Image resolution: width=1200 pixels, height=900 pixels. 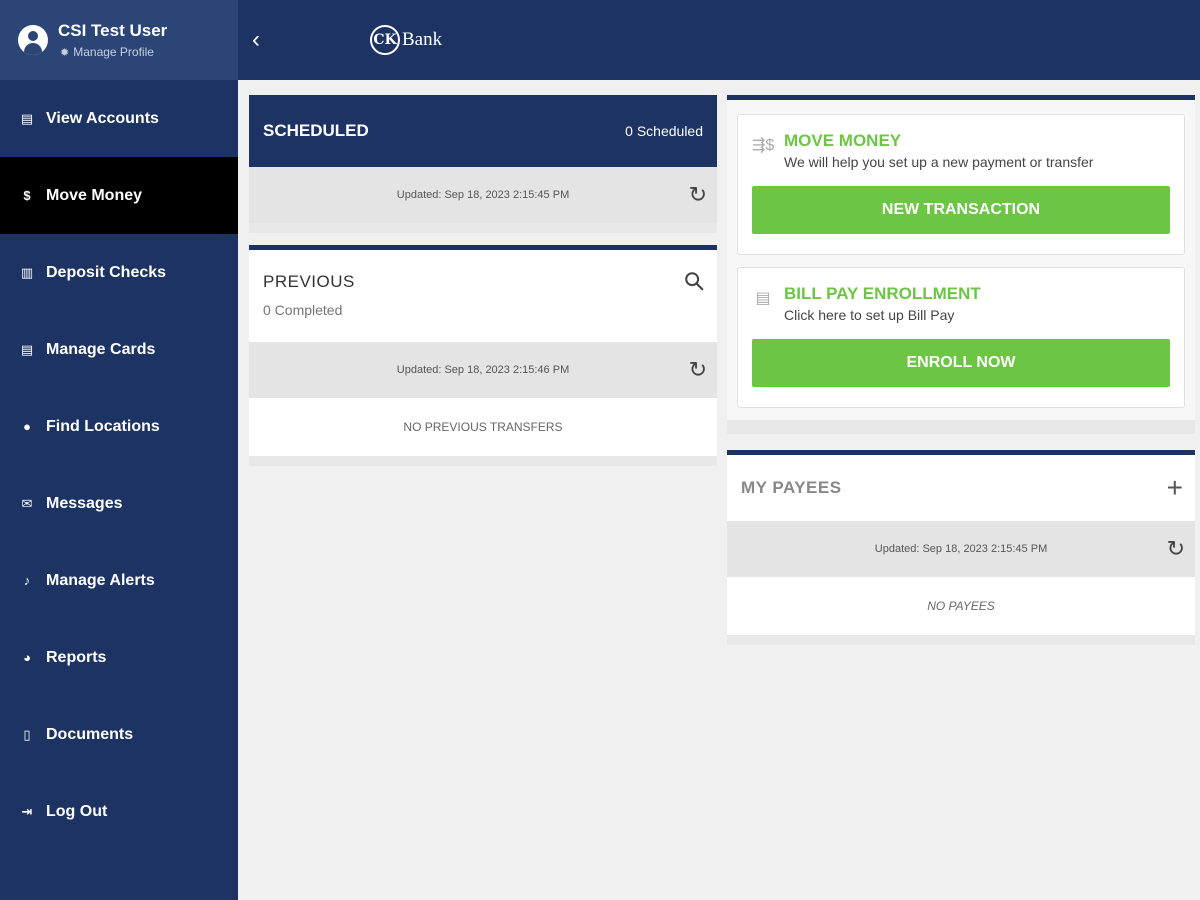 What do you see at coordinates (27, 195) in the screenshot?
I see `dollar-icon: $` at bounding box center [27, 195].